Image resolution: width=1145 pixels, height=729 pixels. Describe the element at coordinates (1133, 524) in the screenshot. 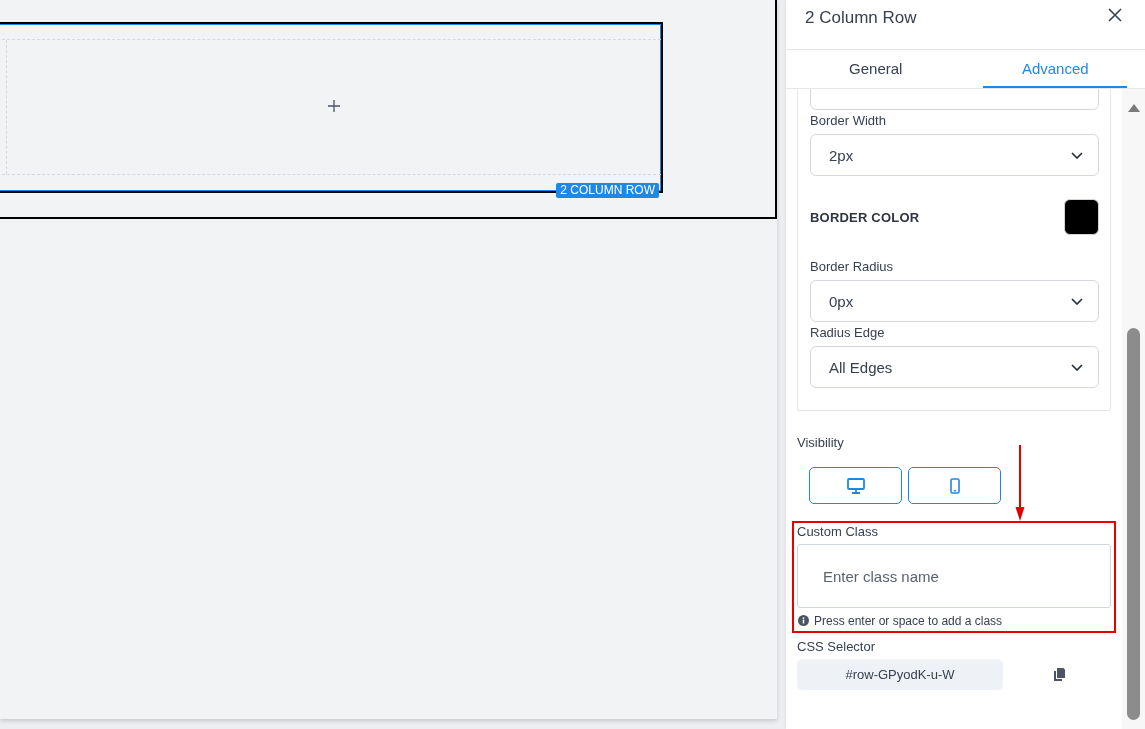

I see `scrollbar-thumb` at that location.